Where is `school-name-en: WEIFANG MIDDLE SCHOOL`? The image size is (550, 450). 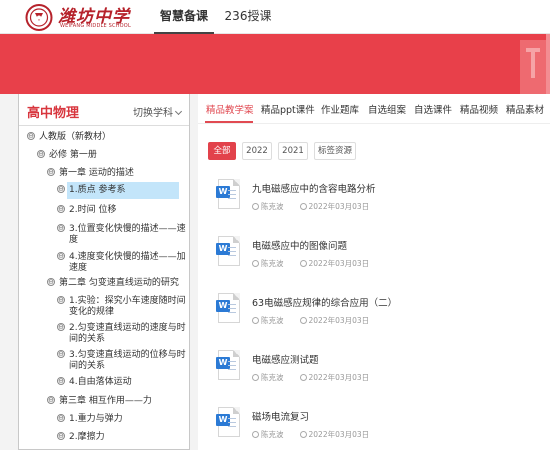
school-name-en: WEIFANG MIDDLE SCHOOL is located at coordinates (95, 26).